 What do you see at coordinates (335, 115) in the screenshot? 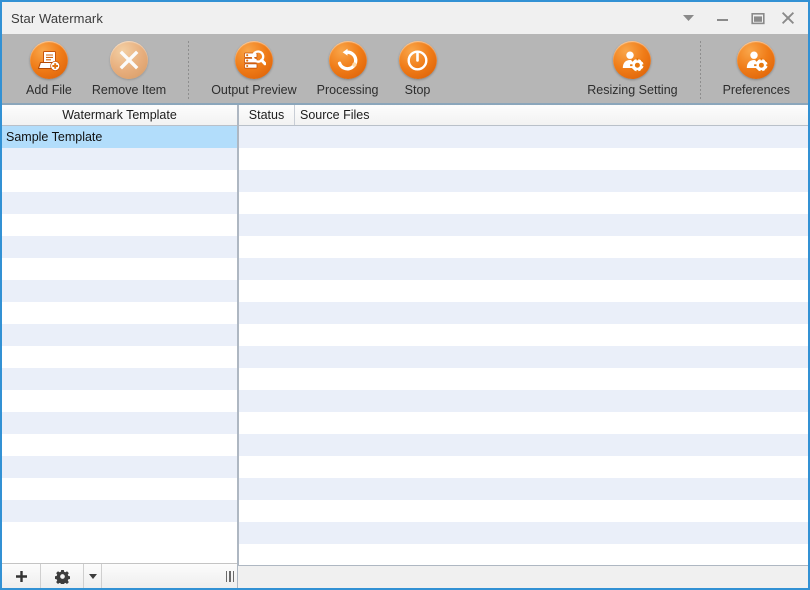
I see `column-header-source-files-label: Source Files` at bounding box center [335, 115].